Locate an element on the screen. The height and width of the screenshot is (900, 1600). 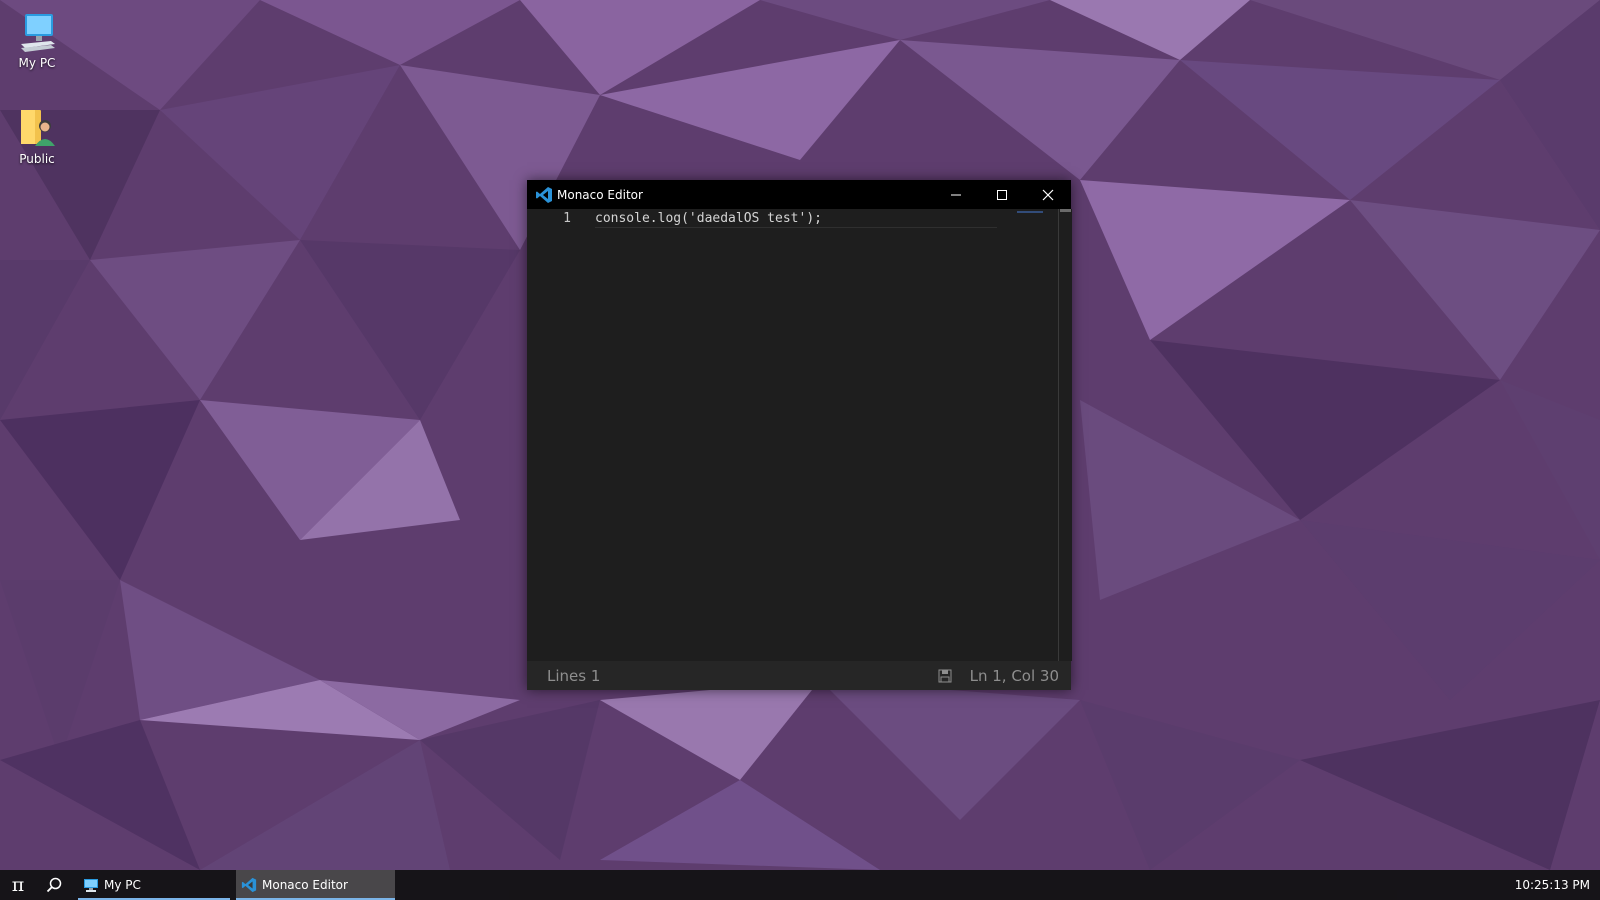
search-button is located at coordinates (54, 885).